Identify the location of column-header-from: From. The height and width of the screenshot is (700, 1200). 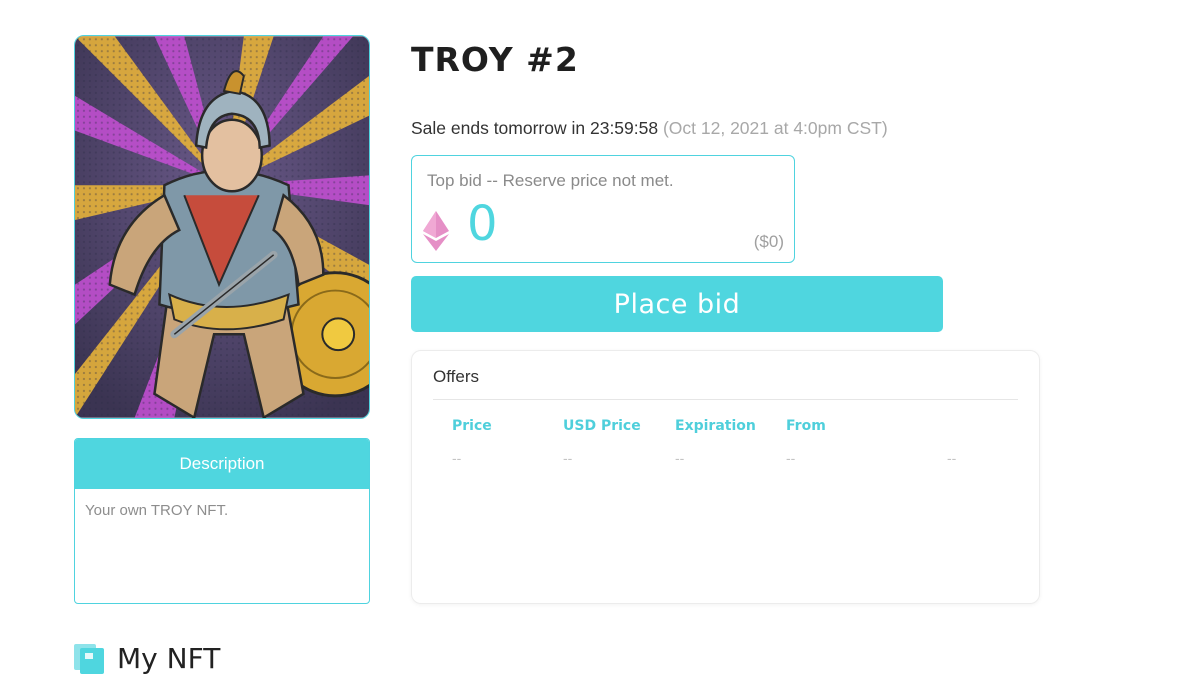
(806, 426).